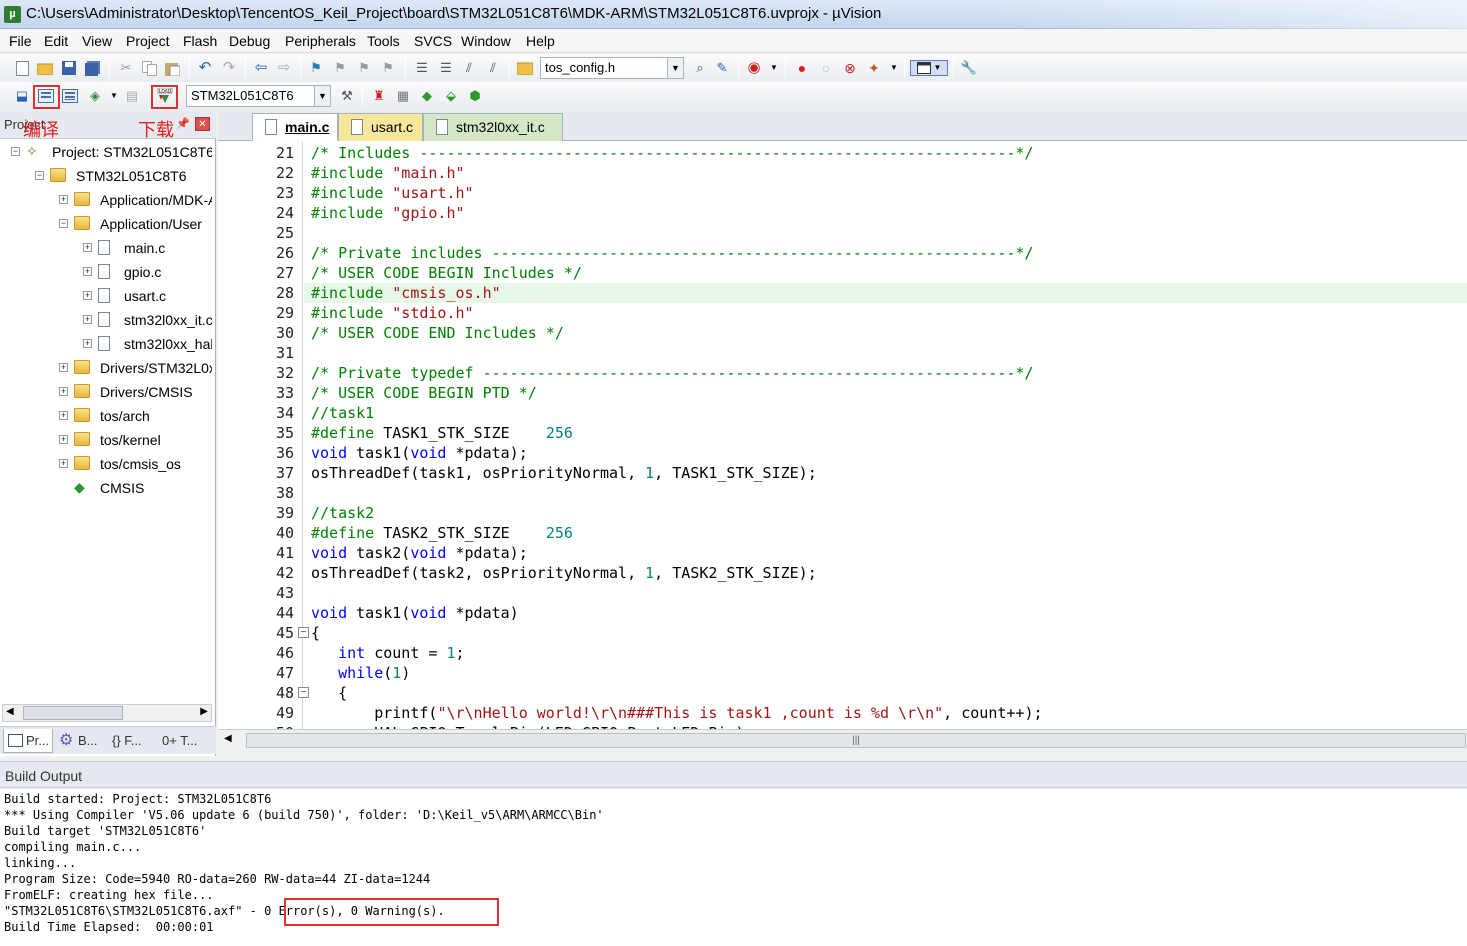 The width and height of the screenshot is (1467, 946). Describe the element at coordinates (475, 96) in the screenshot. I see `pack-installer-icon: ⬢` at that location.